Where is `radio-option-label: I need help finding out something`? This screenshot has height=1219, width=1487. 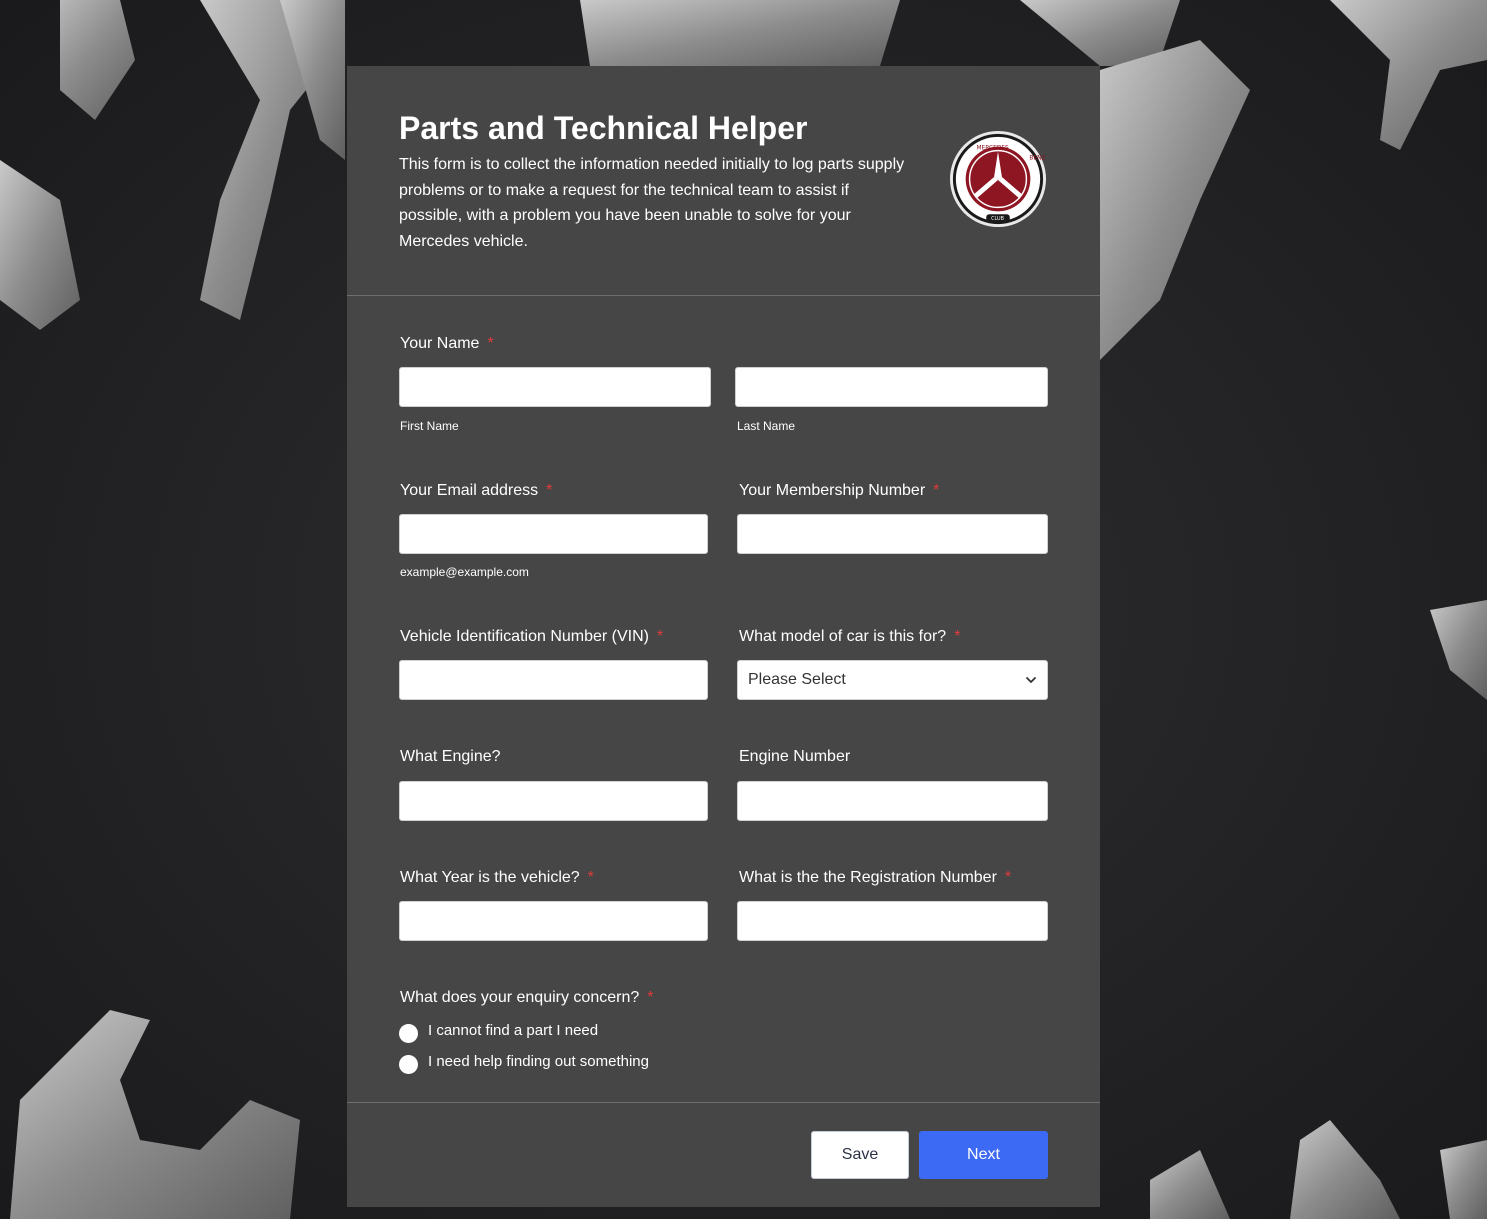 radio-option-label: I need help finding out something is located at coordinates (538, 1061).